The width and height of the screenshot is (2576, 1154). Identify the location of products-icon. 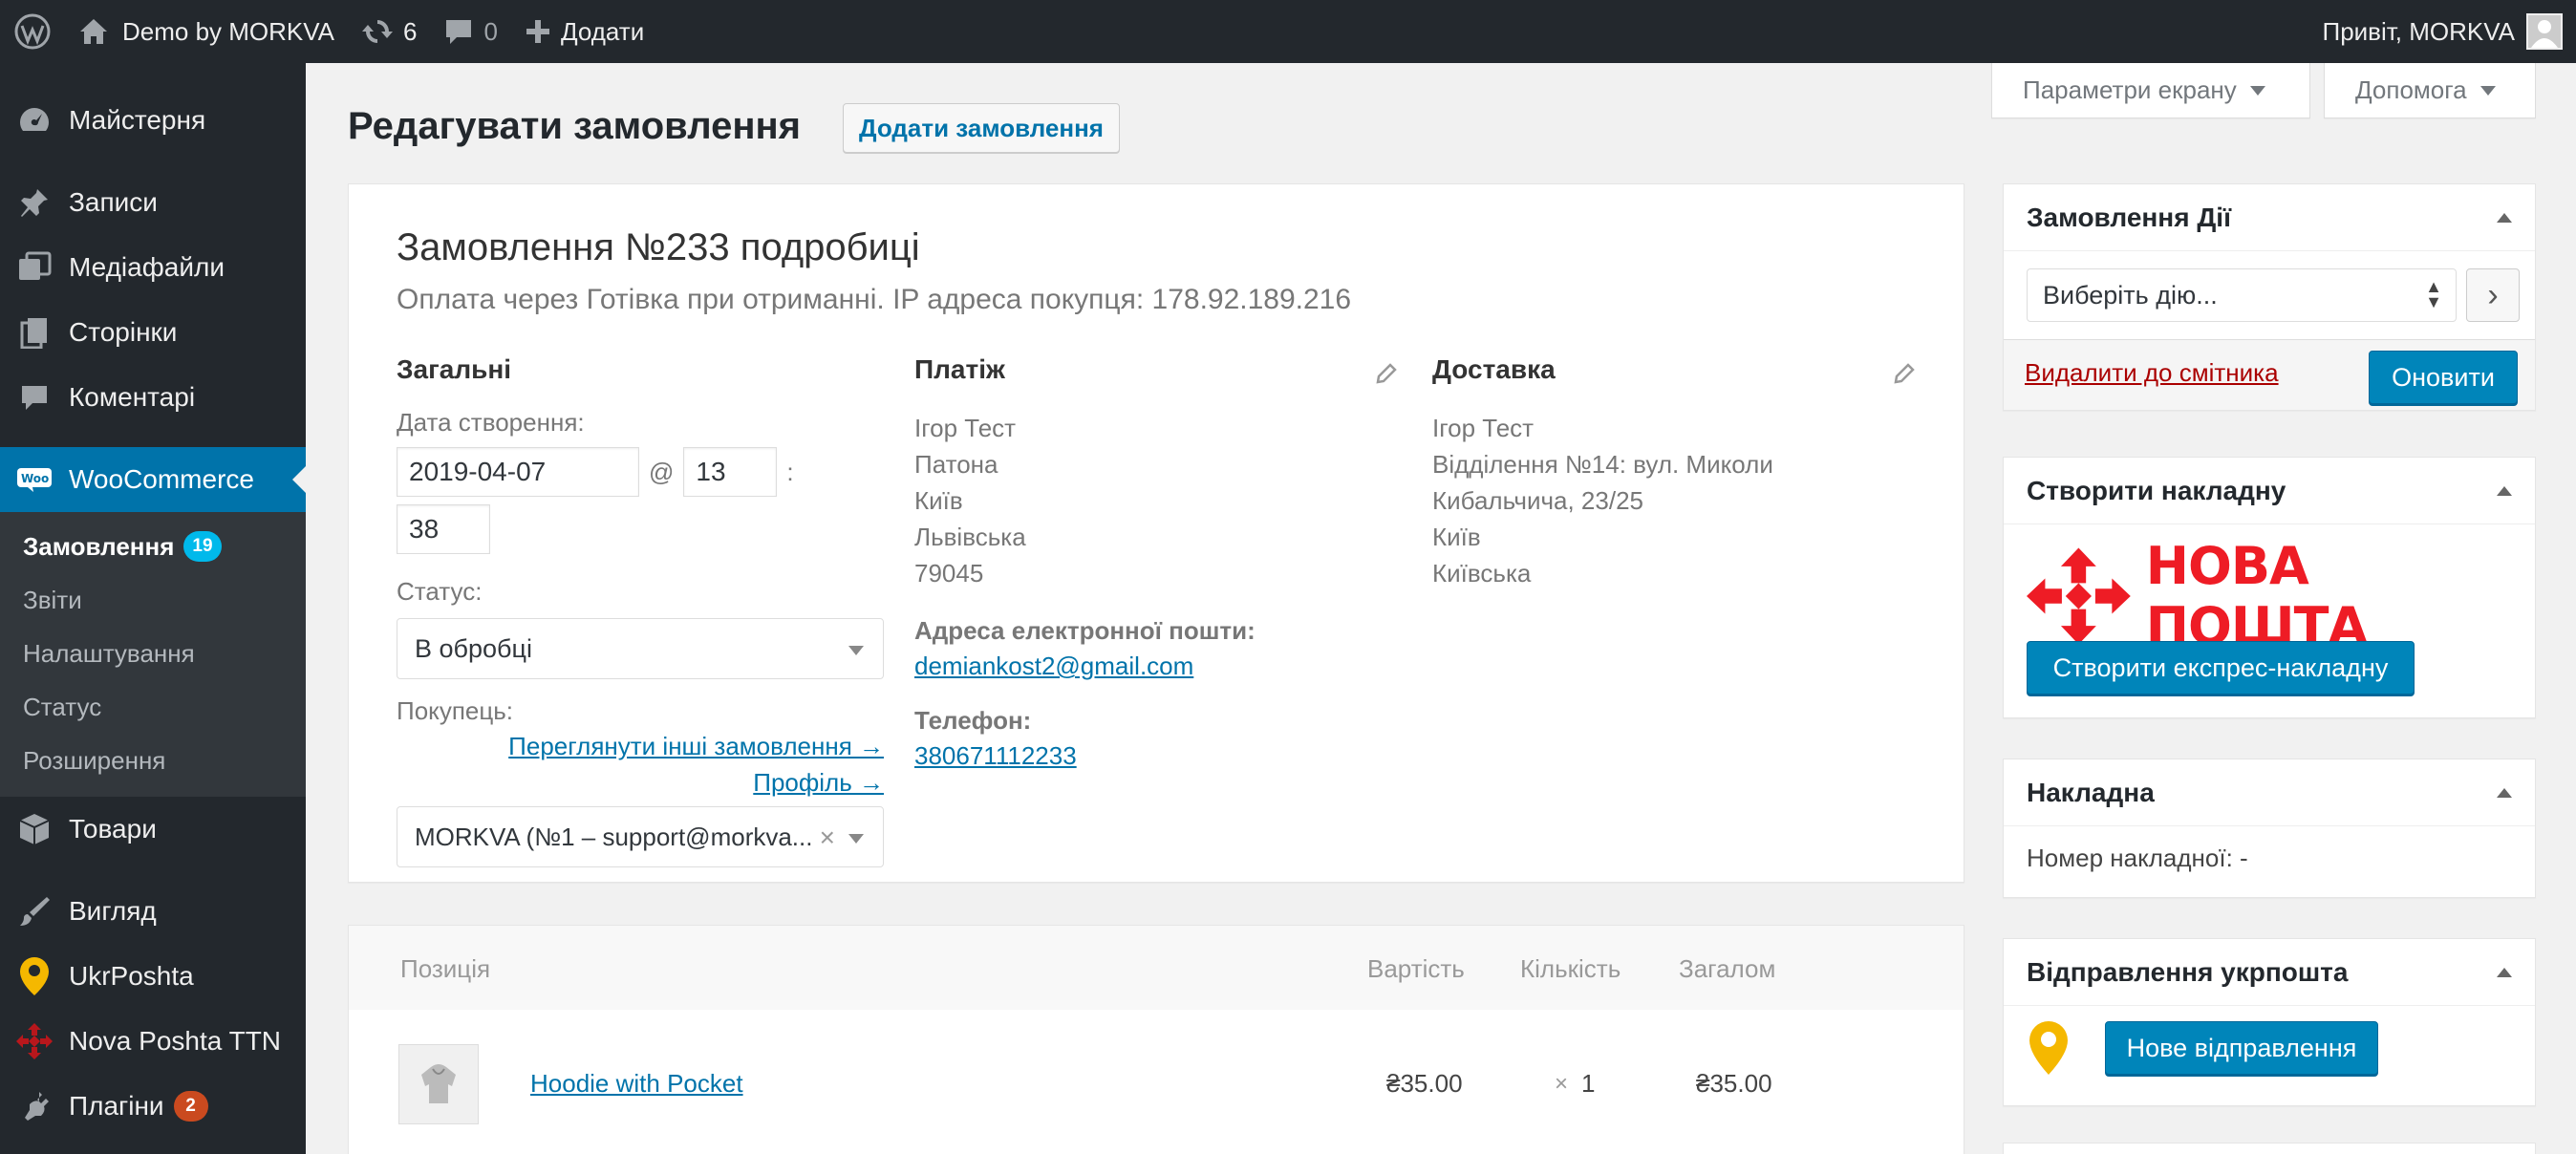
(34, 829).